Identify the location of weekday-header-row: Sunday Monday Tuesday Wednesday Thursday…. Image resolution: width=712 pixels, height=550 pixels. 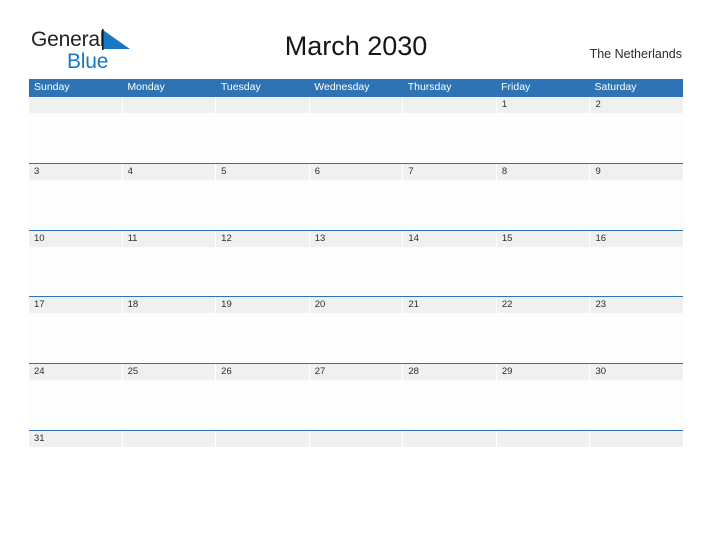
(356, 87).